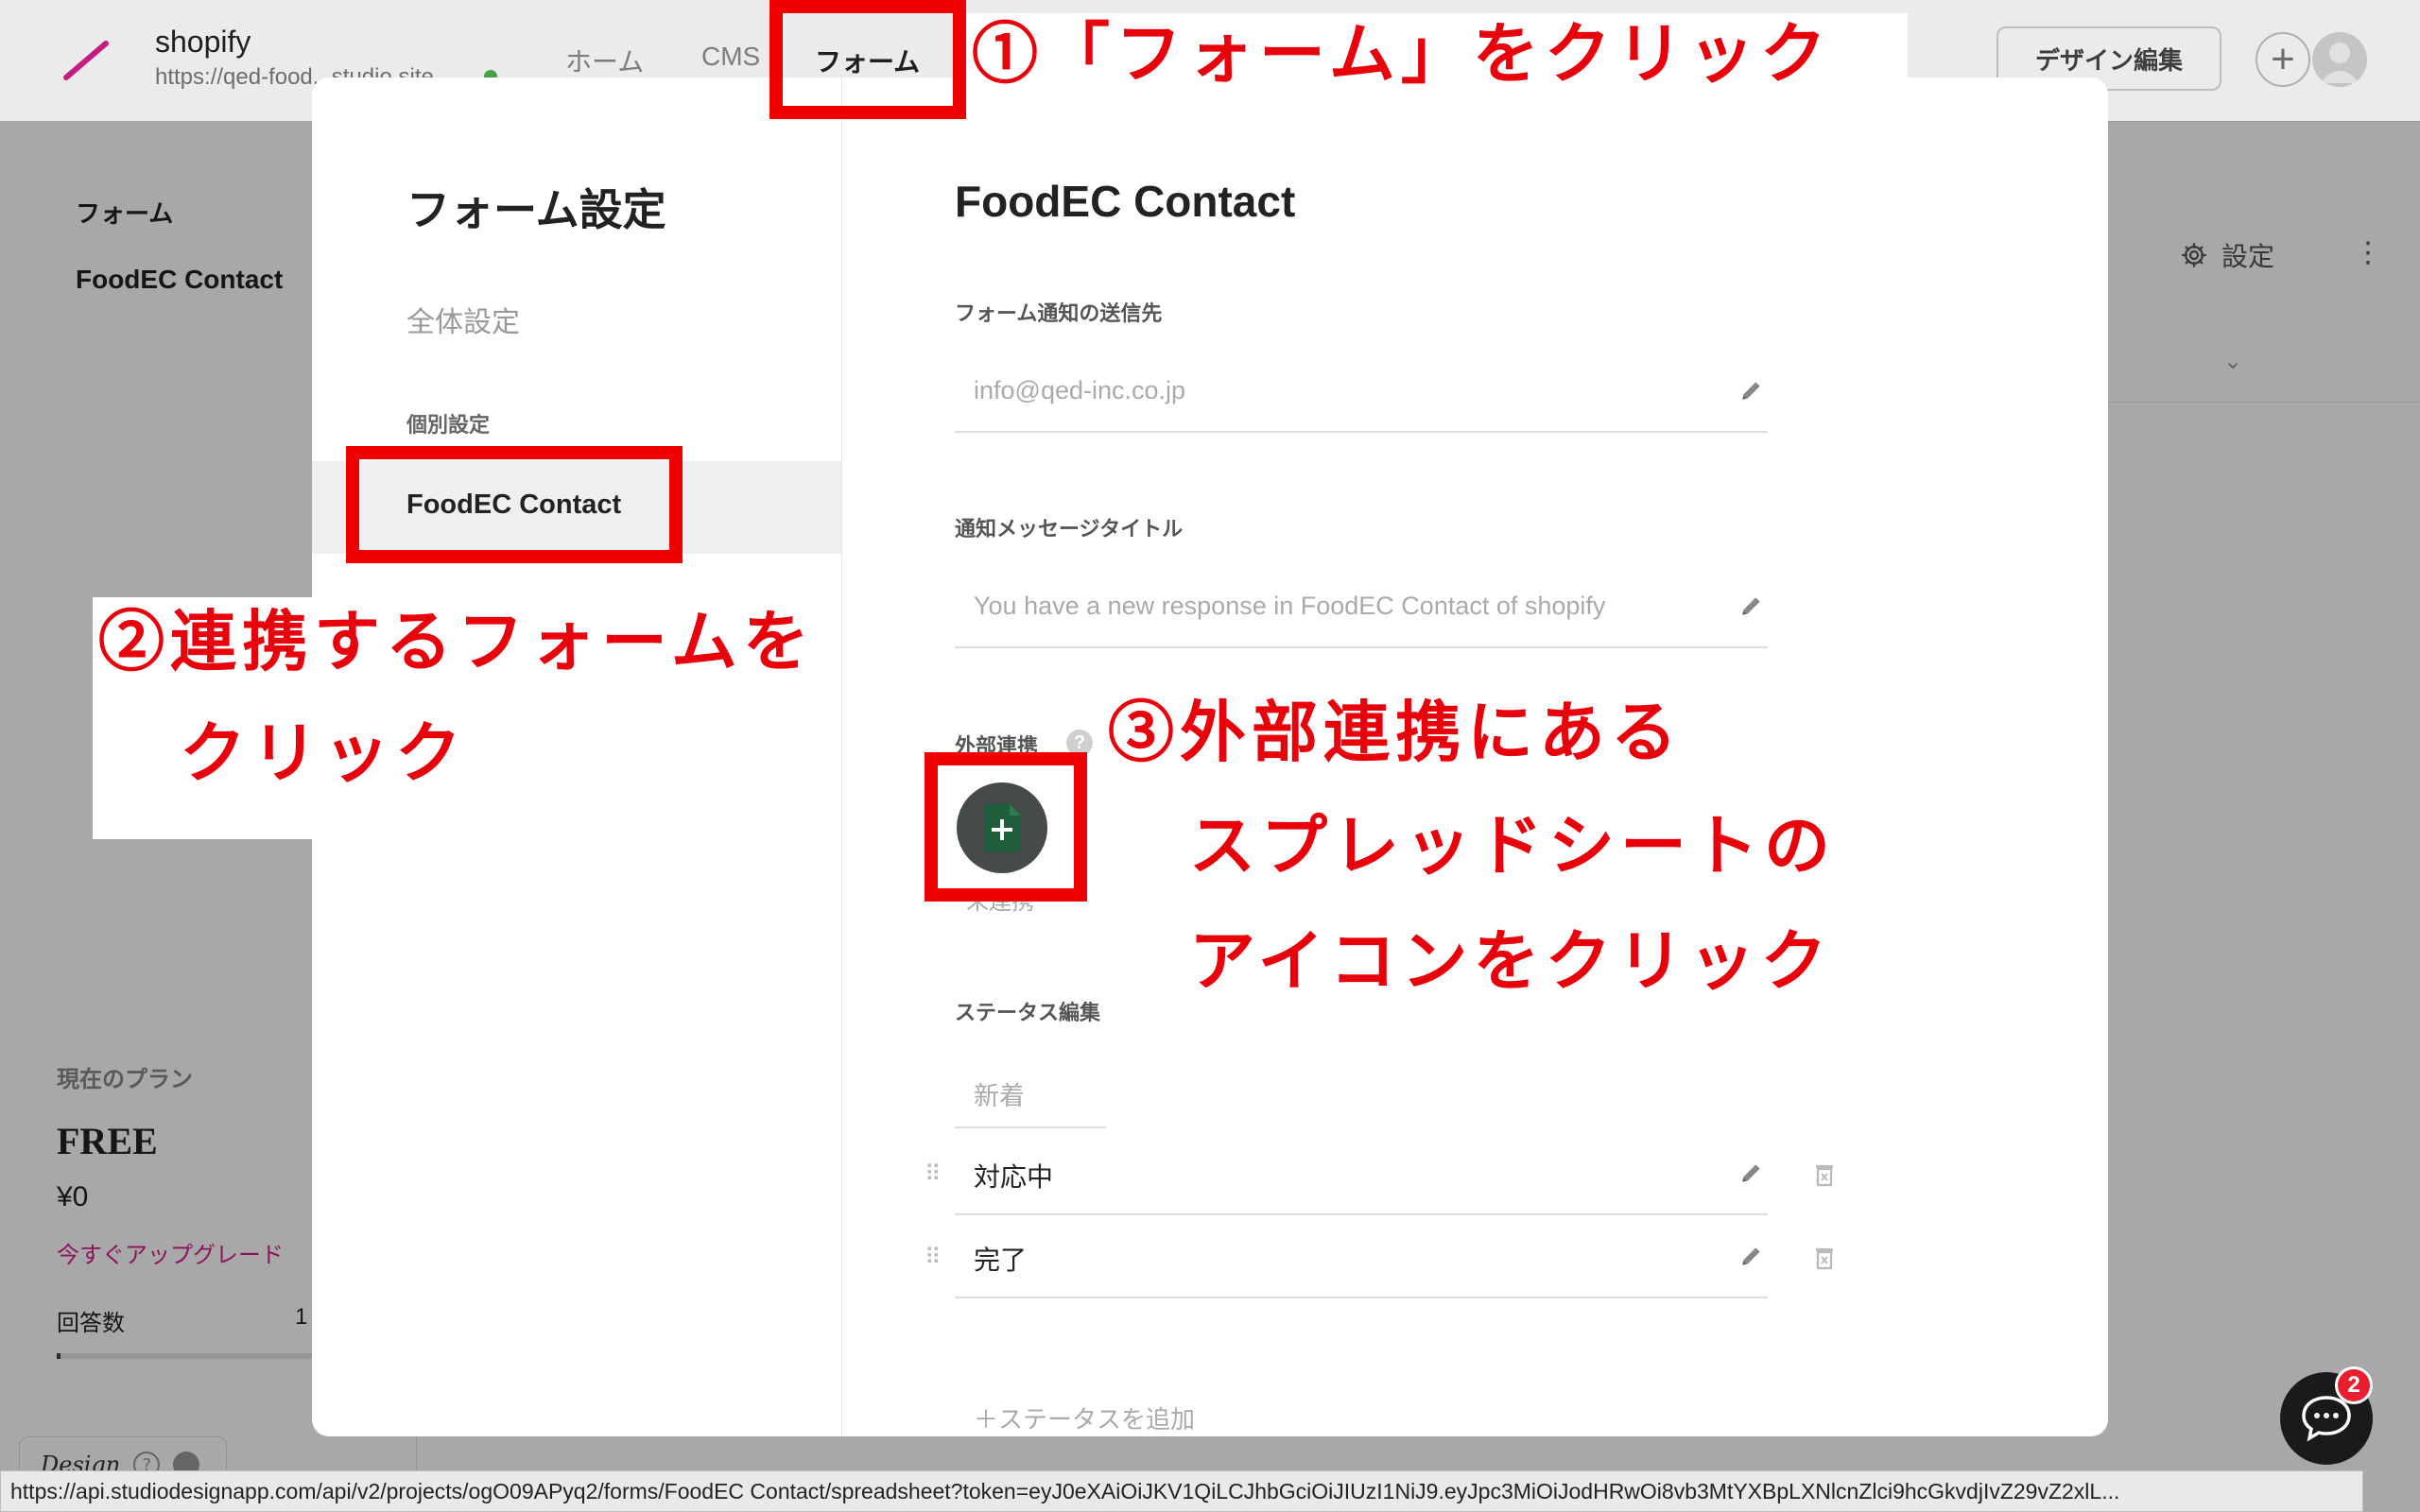  Describe the element at coordinates (323, 752) in the screenshot. I see `annotation-step2-line2: クリック` at that location.